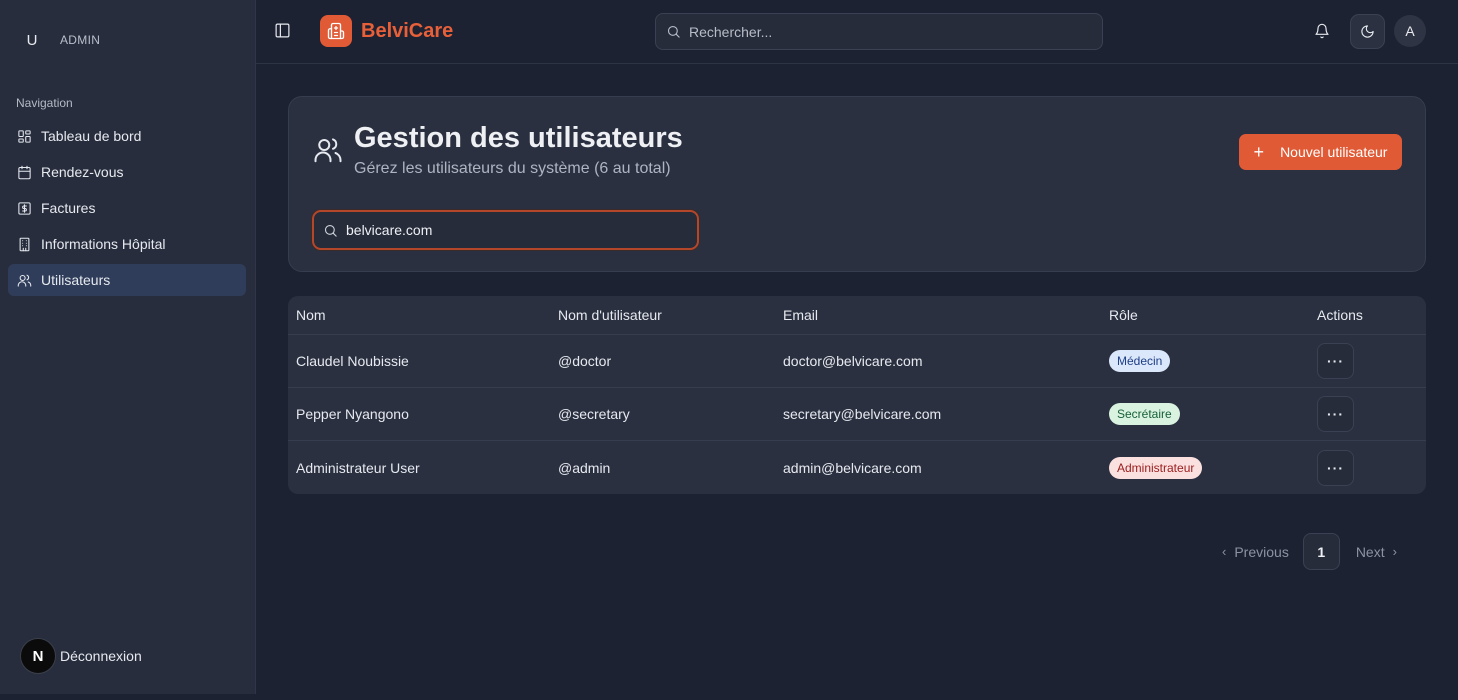  What do you see at coordinates (584, 467) in the screenshot?
I see `cell-username: @admin` at bounding box center [584, 467].